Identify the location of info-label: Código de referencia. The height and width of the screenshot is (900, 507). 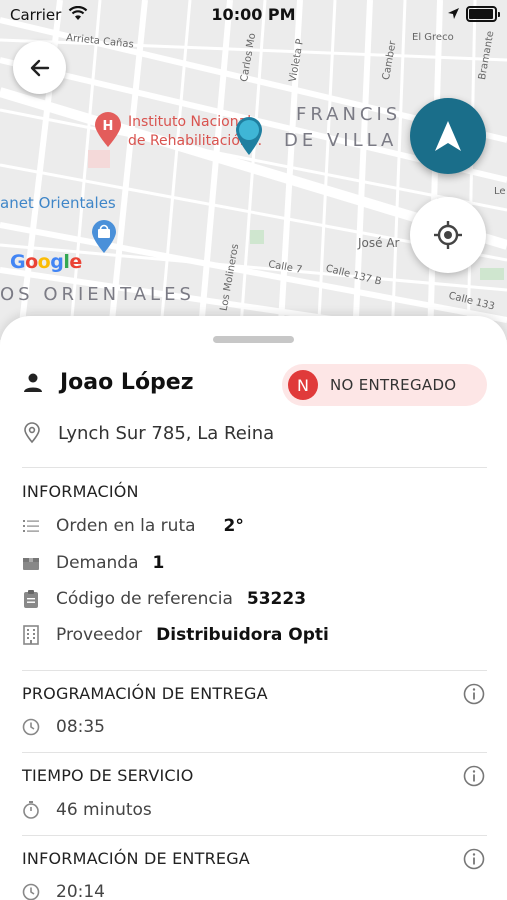
(144, 599).